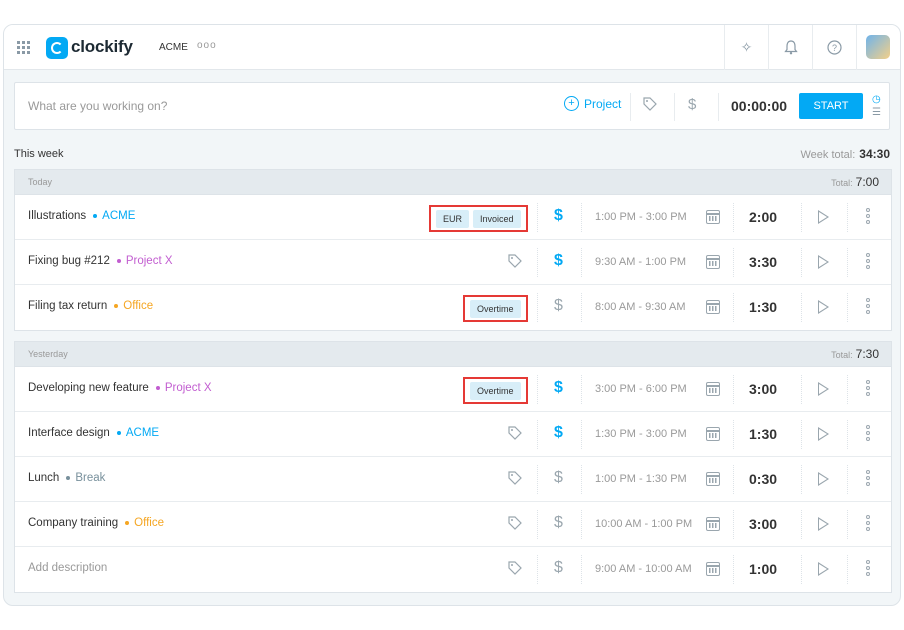  I want to click on entry-description: Filing tax return, so click(67, 306).